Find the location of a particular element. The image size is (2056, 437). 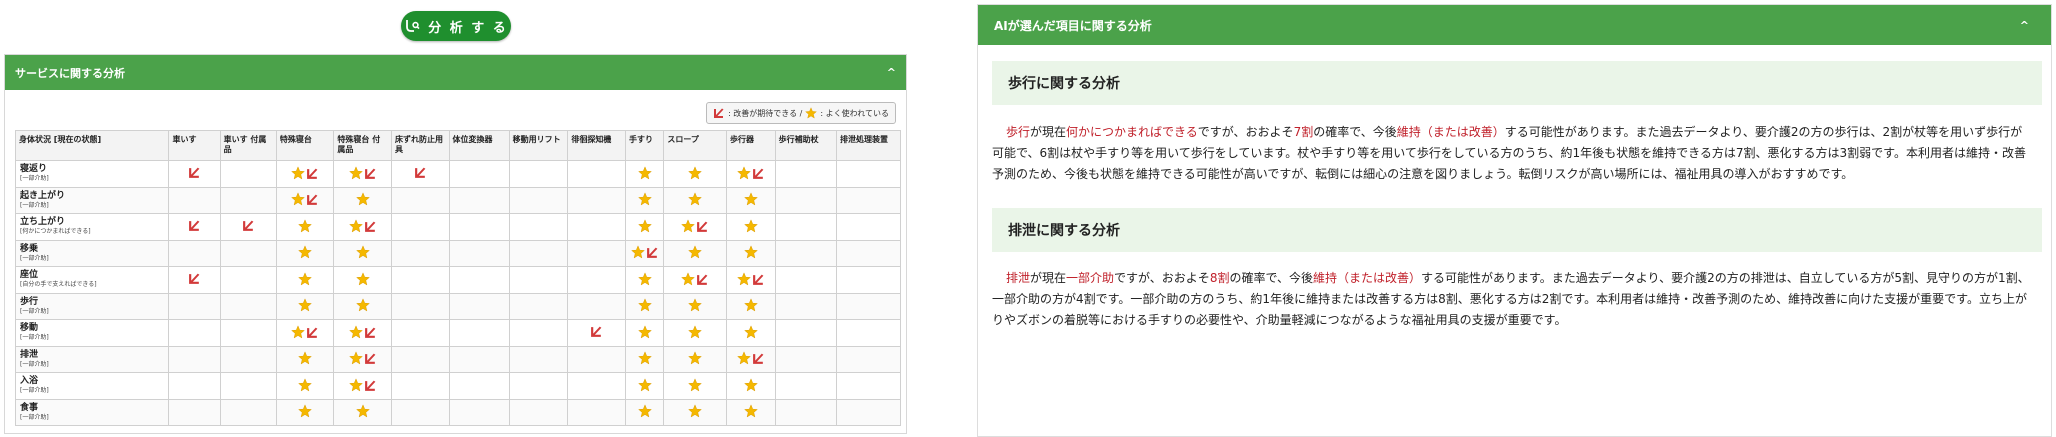

text-segment: の確率で、今後 is located at coordinates (1271, 278).